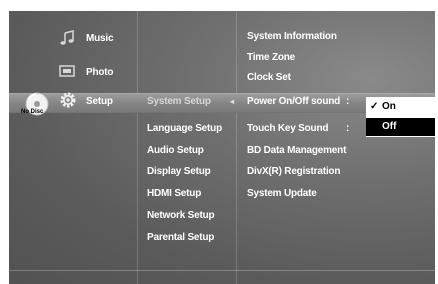  What do you see at coordinates (68, 100) in the screenshot?
I see `gear-icon` at bounding box center [68, 100].